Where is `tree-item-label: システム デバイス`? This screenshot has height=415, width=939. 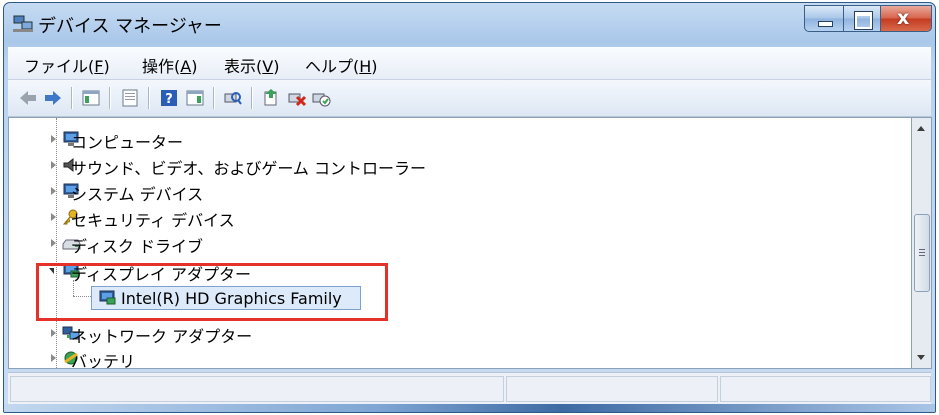 tree-item-label: システム デバイス is located at coordinates (137, 194).